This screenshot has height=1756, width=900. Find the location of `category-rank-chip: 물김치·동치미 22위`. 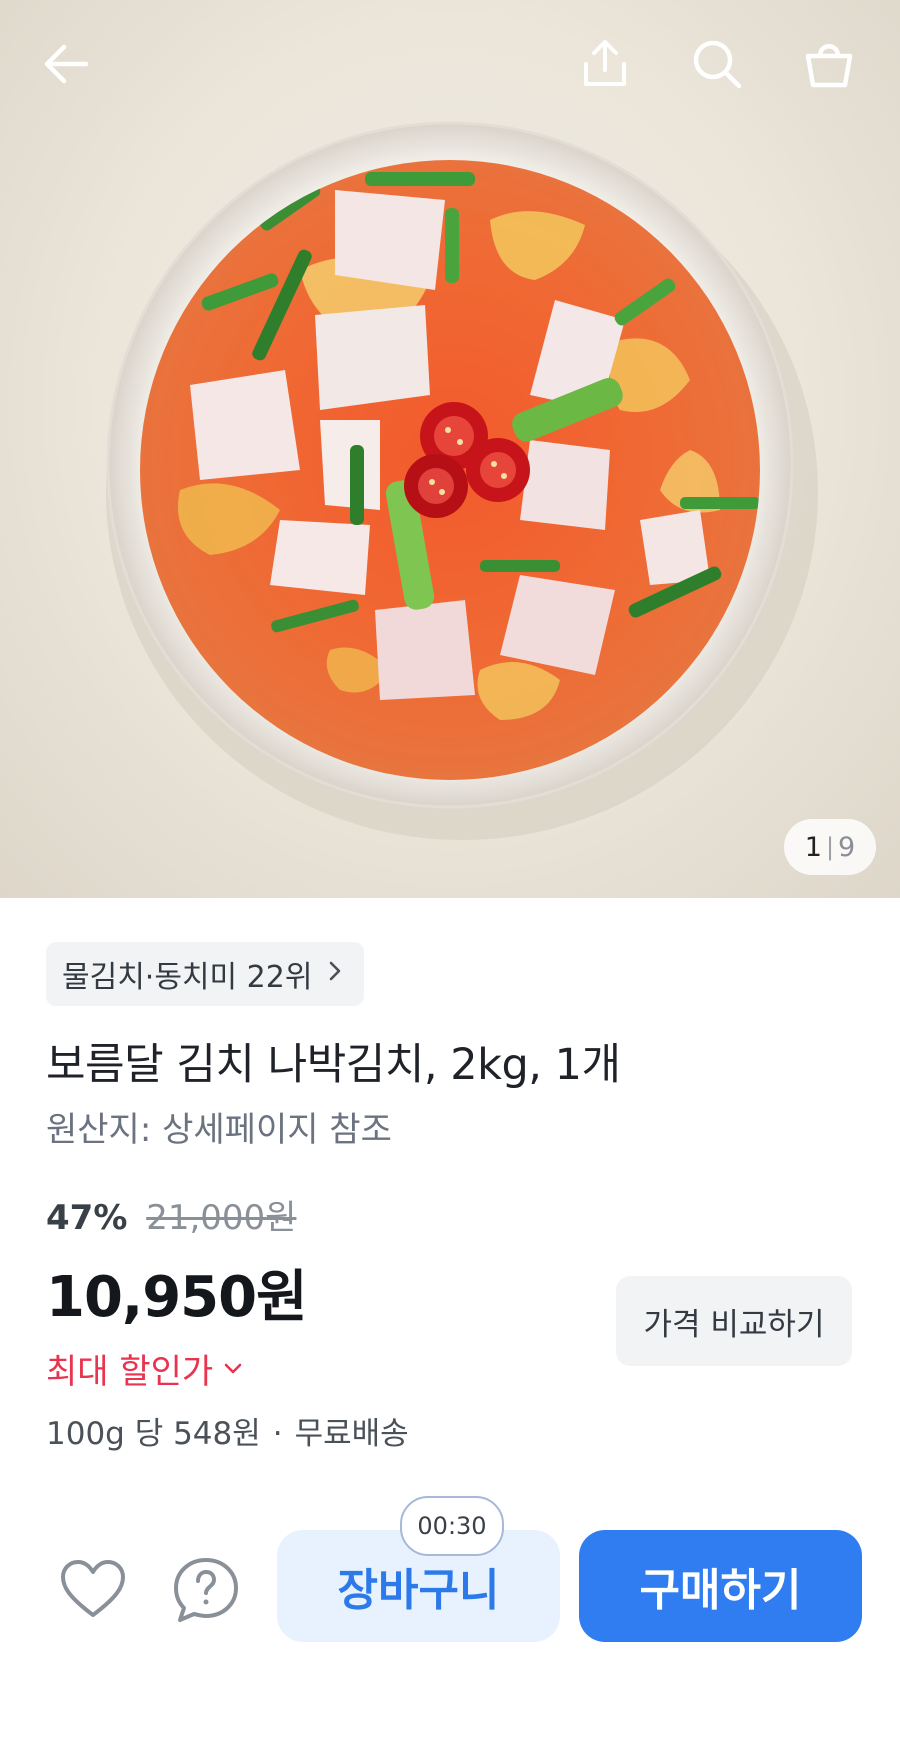

category-rank-chip: 물김치·동치미 22위 is located at coordinates (205, 974).